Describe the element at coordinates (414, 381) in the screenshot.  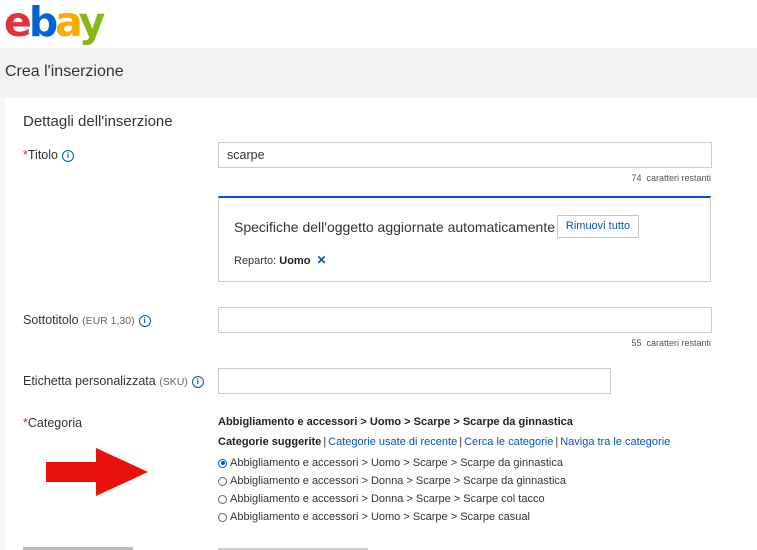
I see `sku-input` at that location.